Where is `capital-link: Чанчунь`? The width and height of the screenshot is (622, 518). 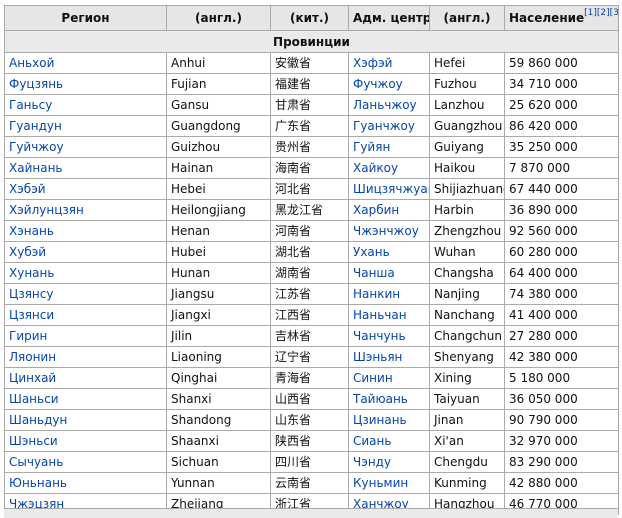
capital-link: Чанчунь is located at coordinates (379, 336).